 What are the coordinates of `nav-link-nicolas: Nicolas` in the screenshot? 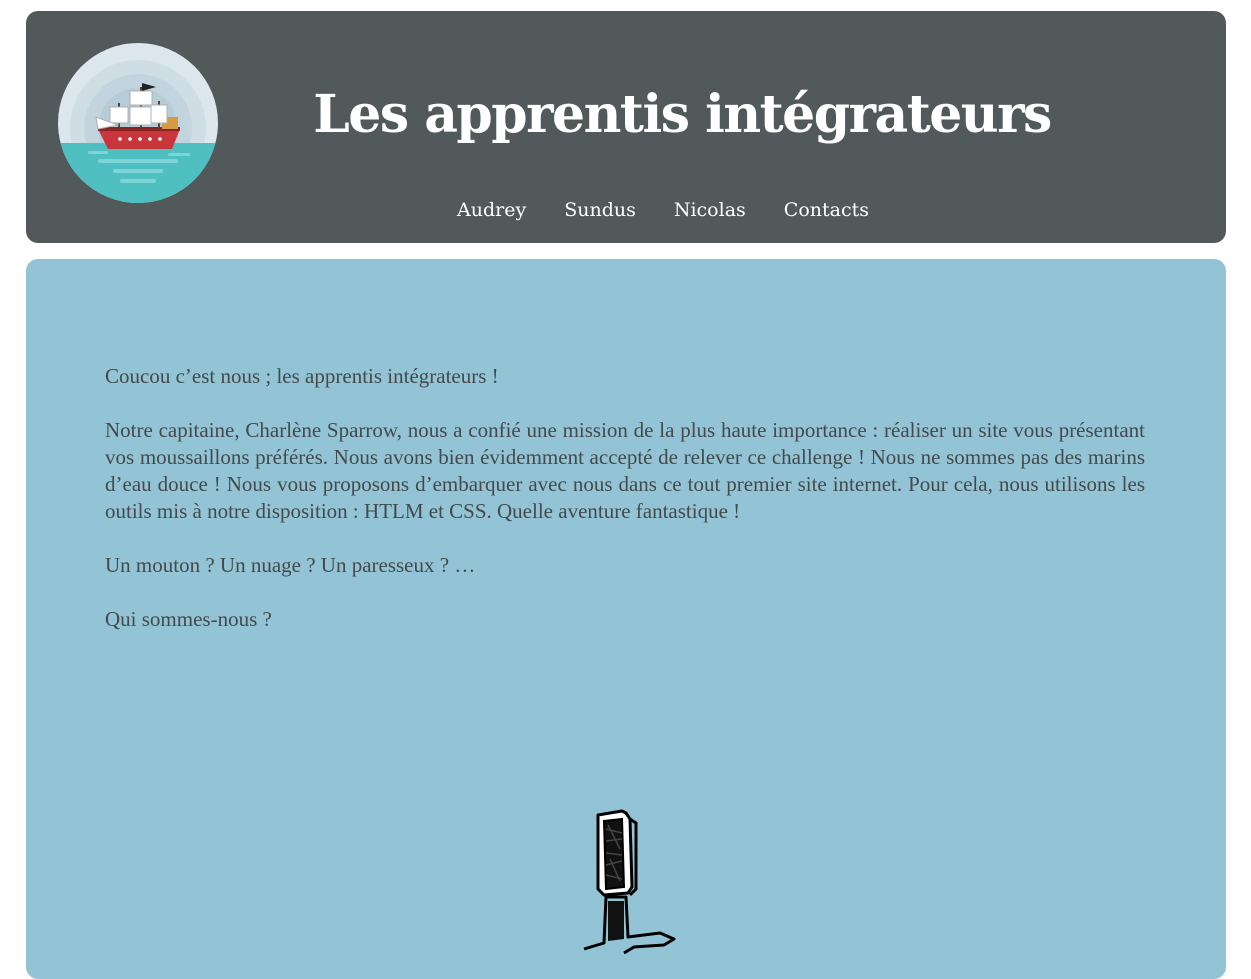 It's located at (710, 210).